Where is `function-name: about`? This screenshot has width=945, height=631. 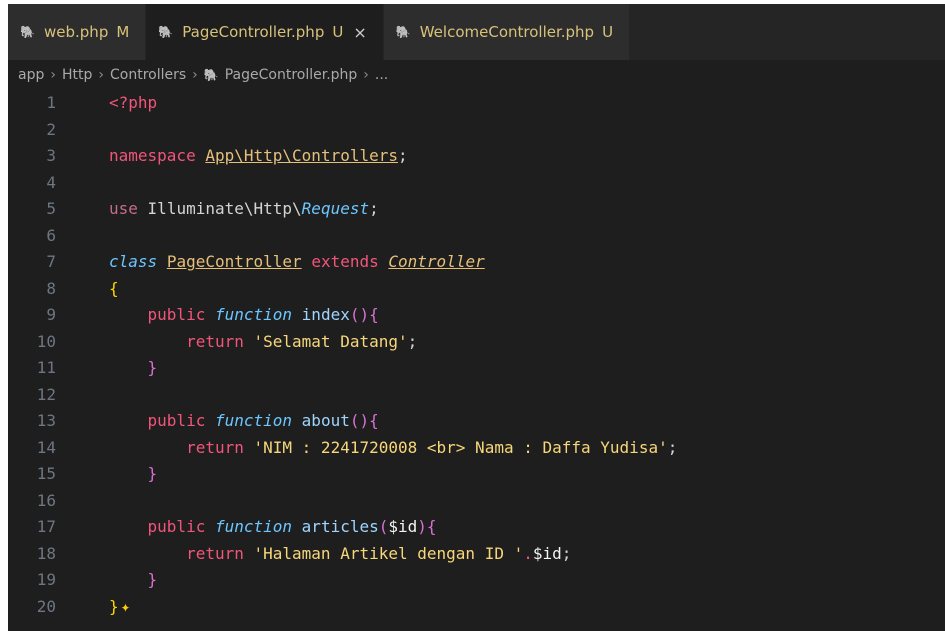
function-name: about is located at coordinates (325, 420).